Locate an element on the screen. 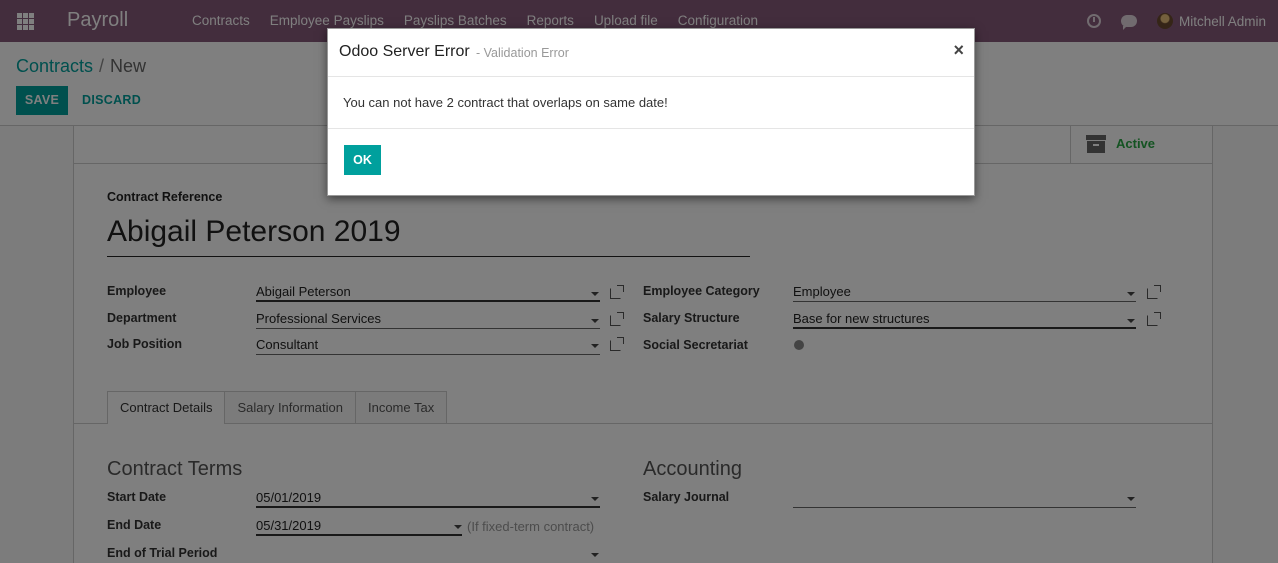  ok-button: OK is located at coordinates (362, 160).